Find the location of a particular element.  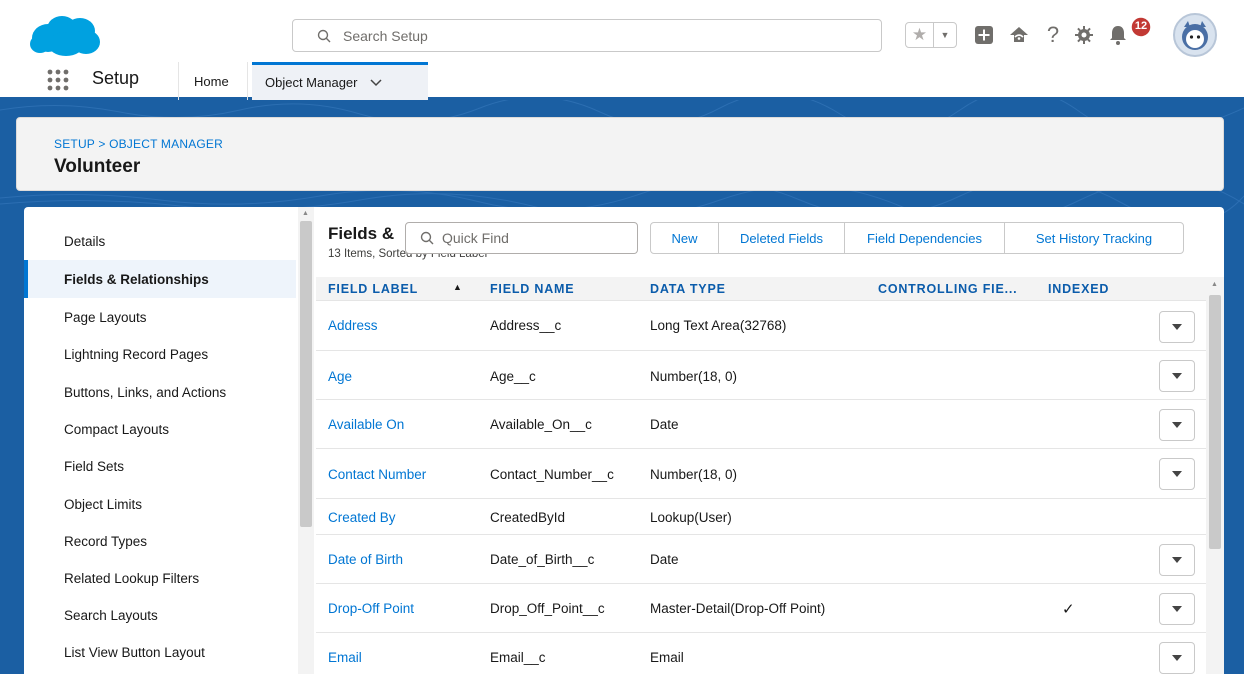

sidebar-item-buttons-links-actions: Buttons, Links, and Actions is located at coordinates (160, 392).